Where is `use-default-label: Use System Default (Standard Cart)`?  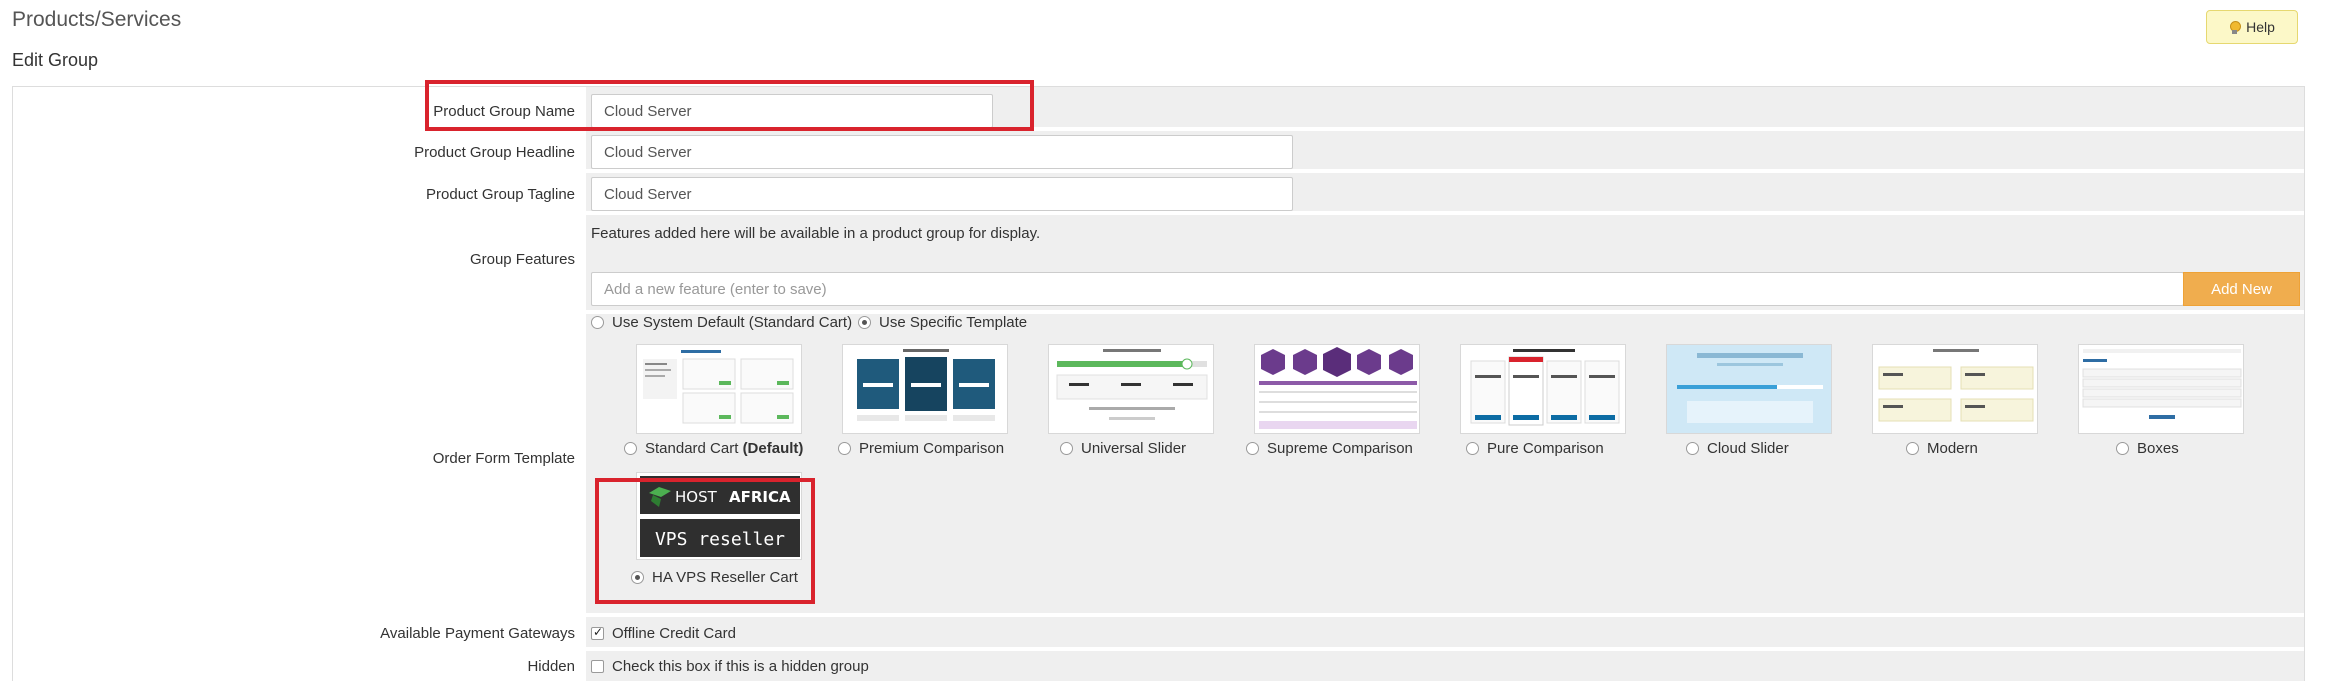
use-default-label: Use System Default (Standard Cart) is located at coordinates (732, 322).